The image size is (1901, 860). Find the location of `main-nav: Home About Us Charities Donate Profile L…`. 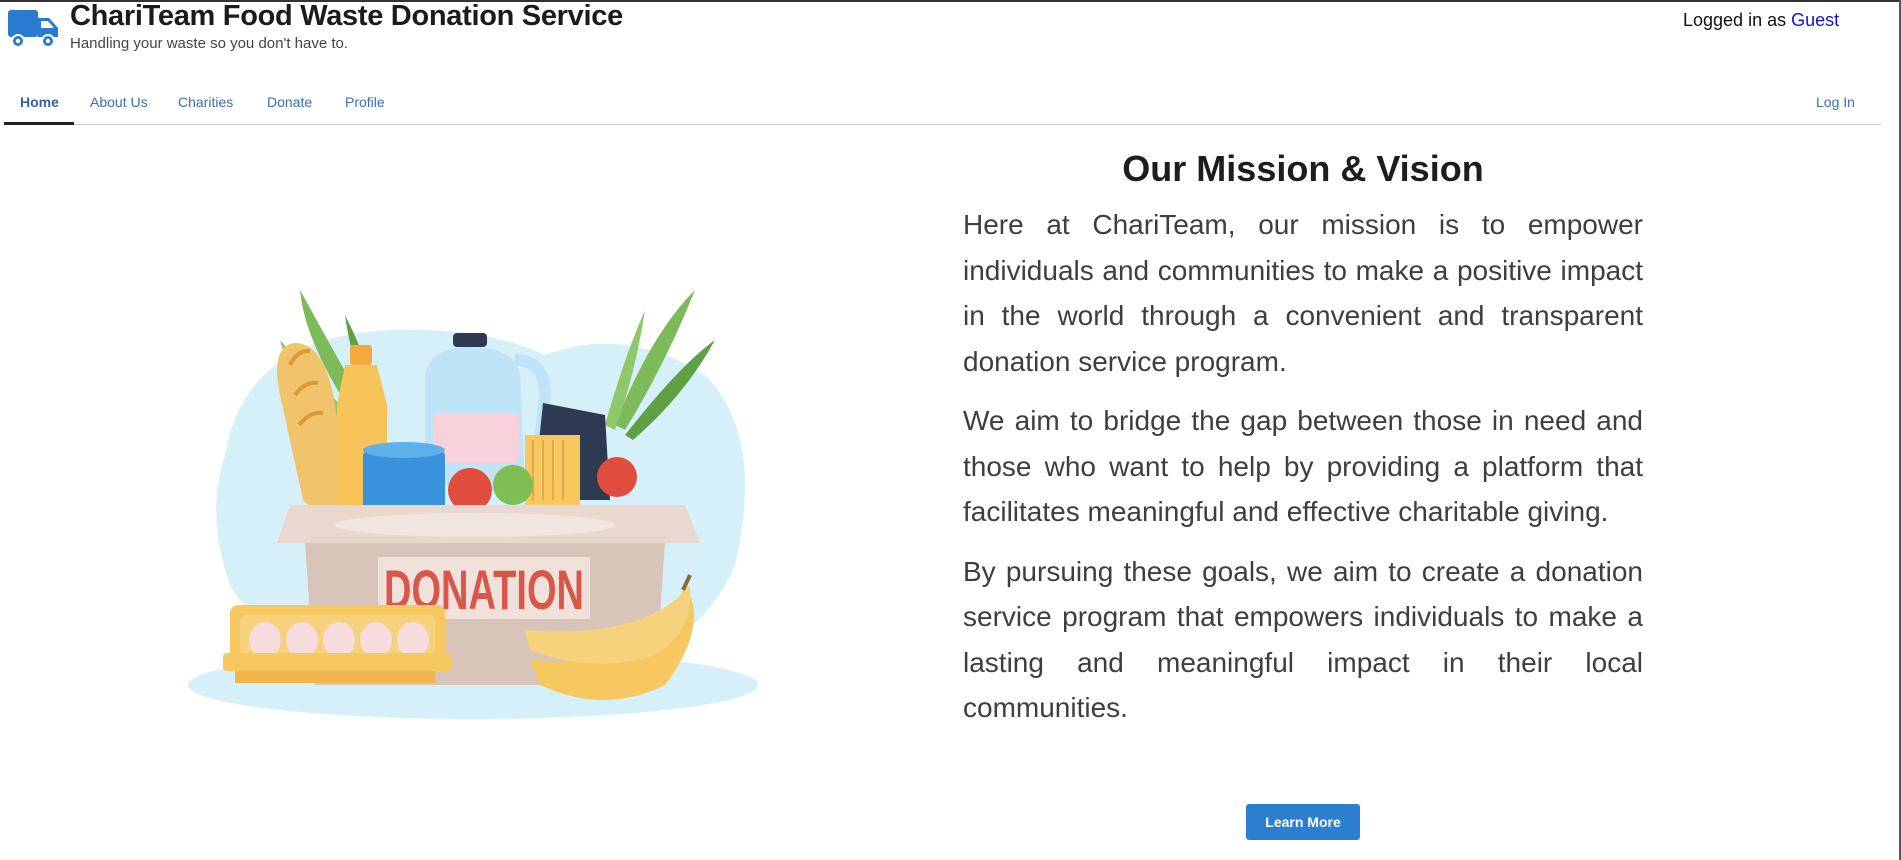

main-nav: Home About Us Charities Donate Profile L… is located at coordinates (942, 106).